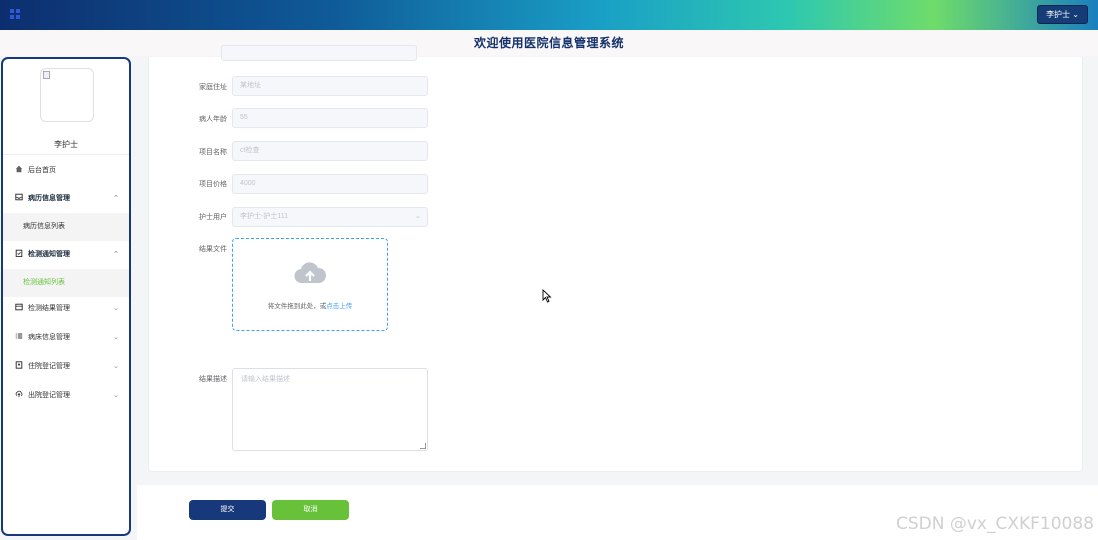 Image resolution: width=1098 pixels, height=540 pixels. What do you see at coordinates (310, 510) in the screenshot?
I see `cancel-button: 取消` at bounding box center [310, 510].